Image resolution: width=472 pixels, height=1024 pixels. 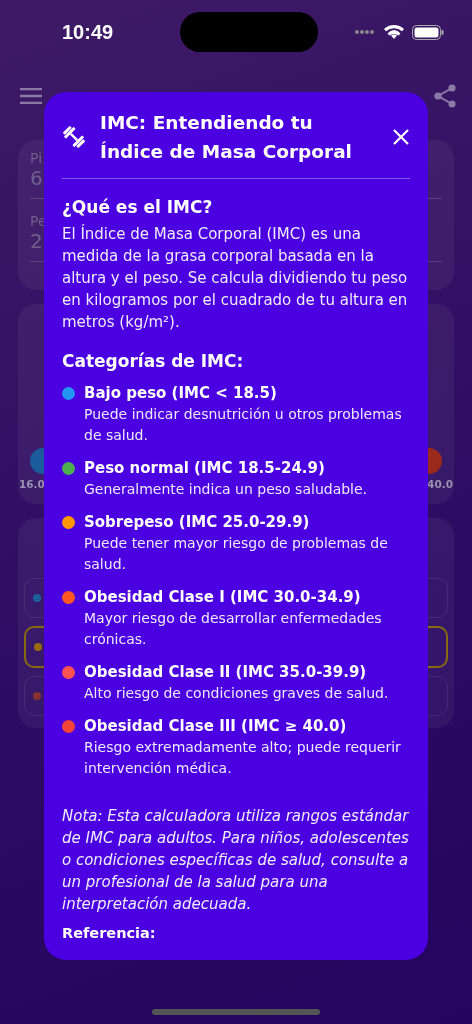 What do you see at coordinates (153, 361) in the screenshot?
I see `section-heading: Categorías de IMC:` at bounding box center [153, 361].